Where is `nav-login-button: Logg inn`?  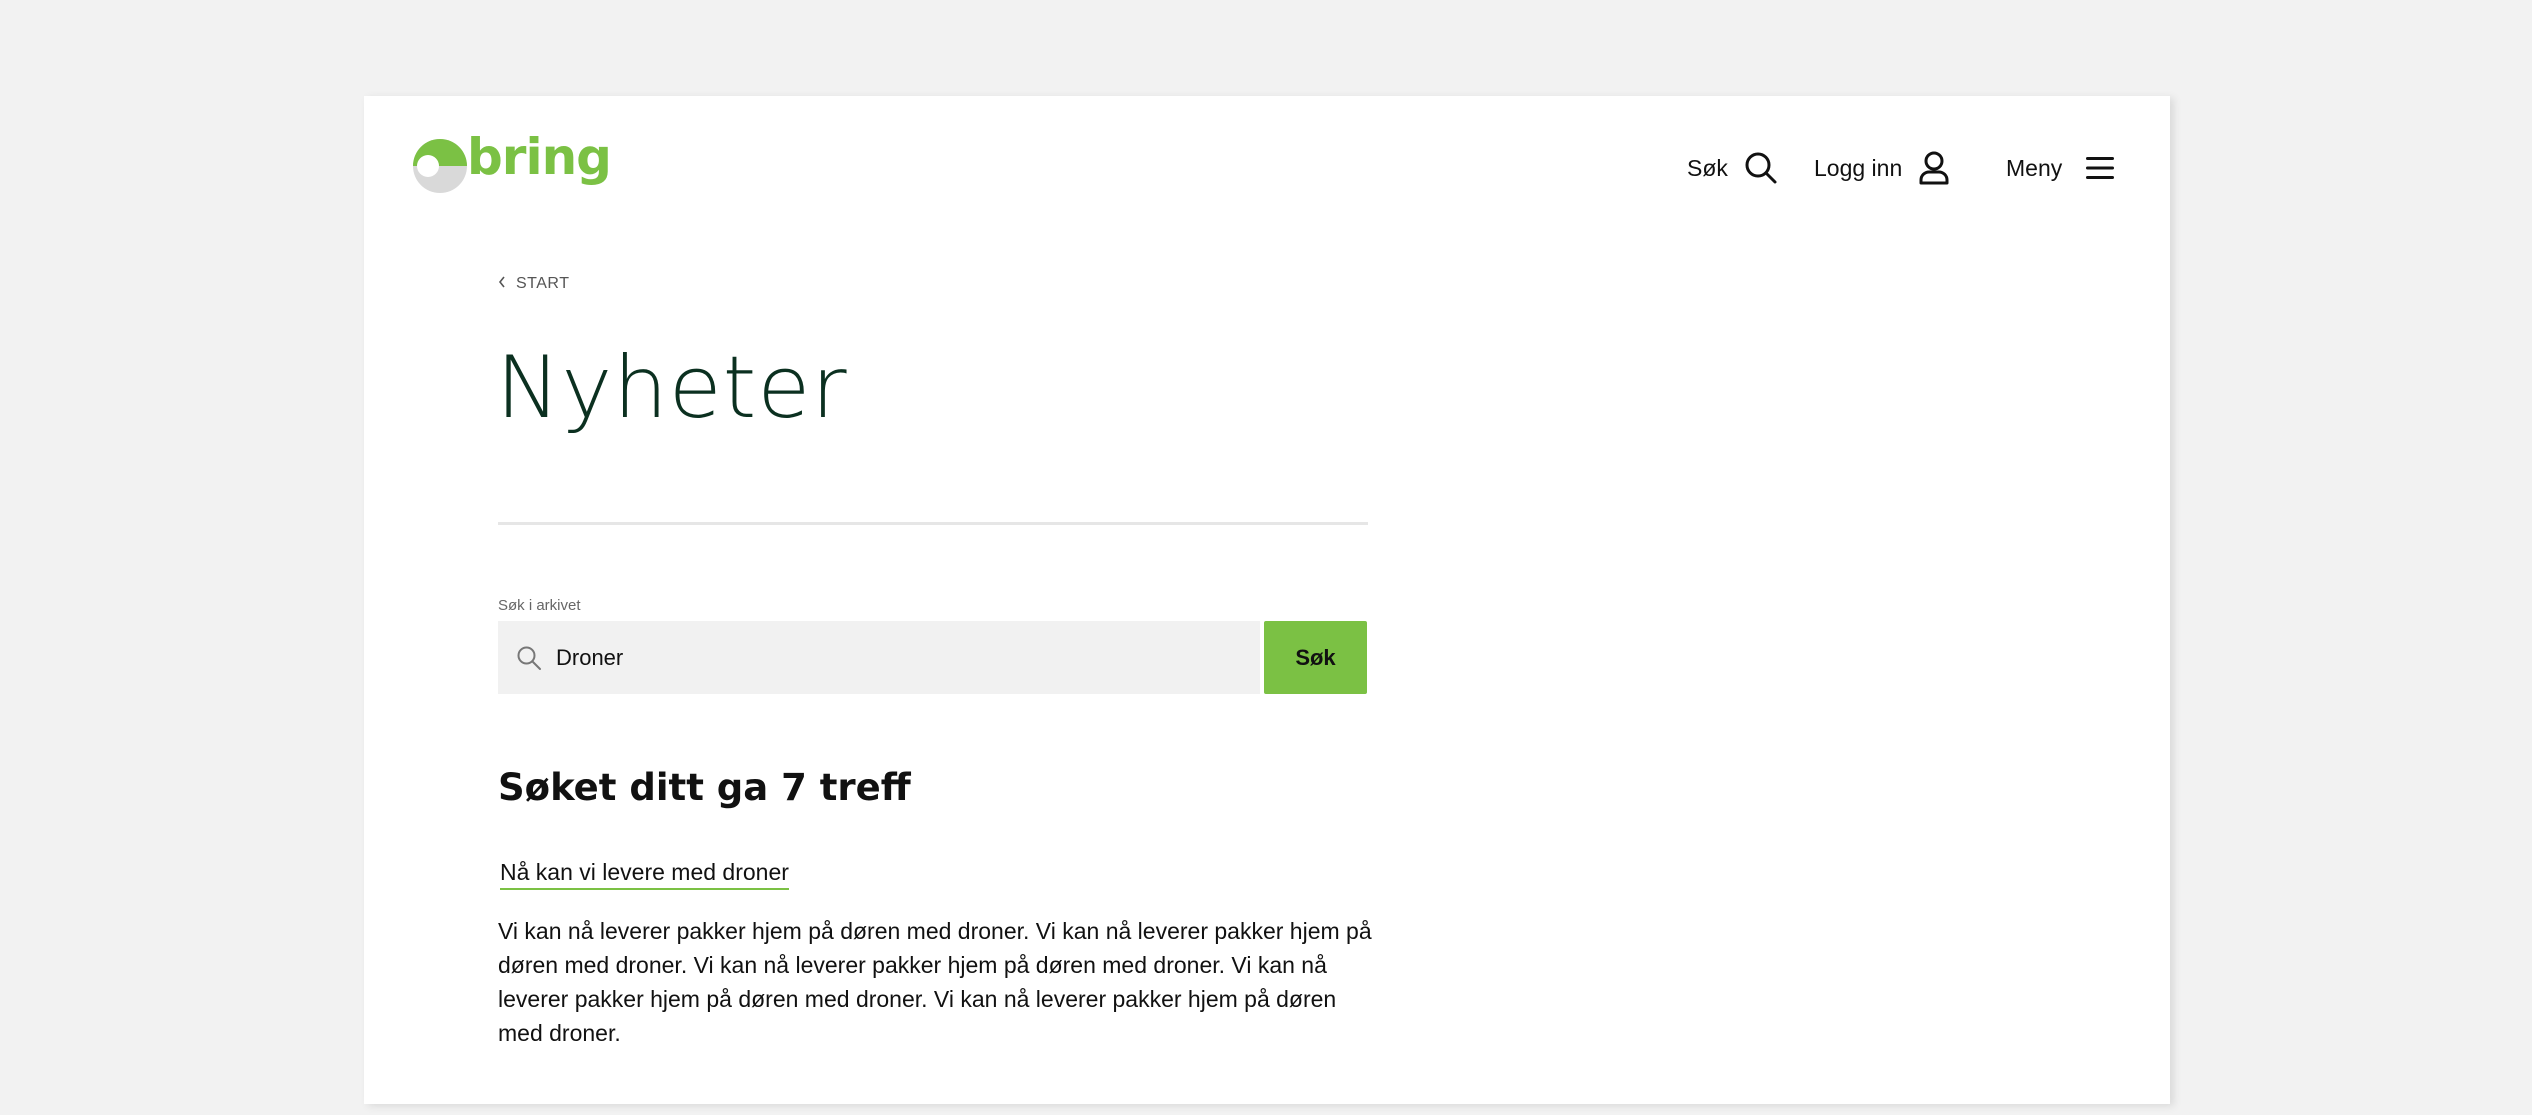 nav-login-button: Logg inn is located at coordinates (1882, 168).